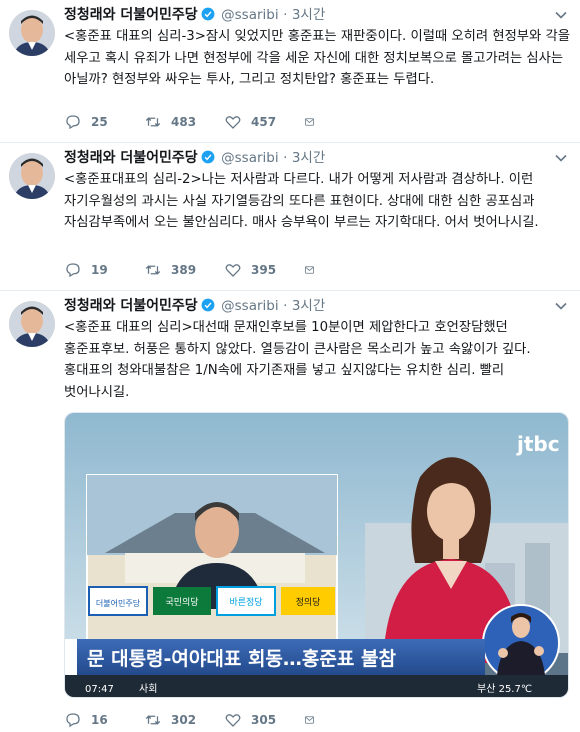 Image resolution: width=580 pixels, height=732 pixels. I want to click on tweet-actions: 25 483 457, so click(194, 122).